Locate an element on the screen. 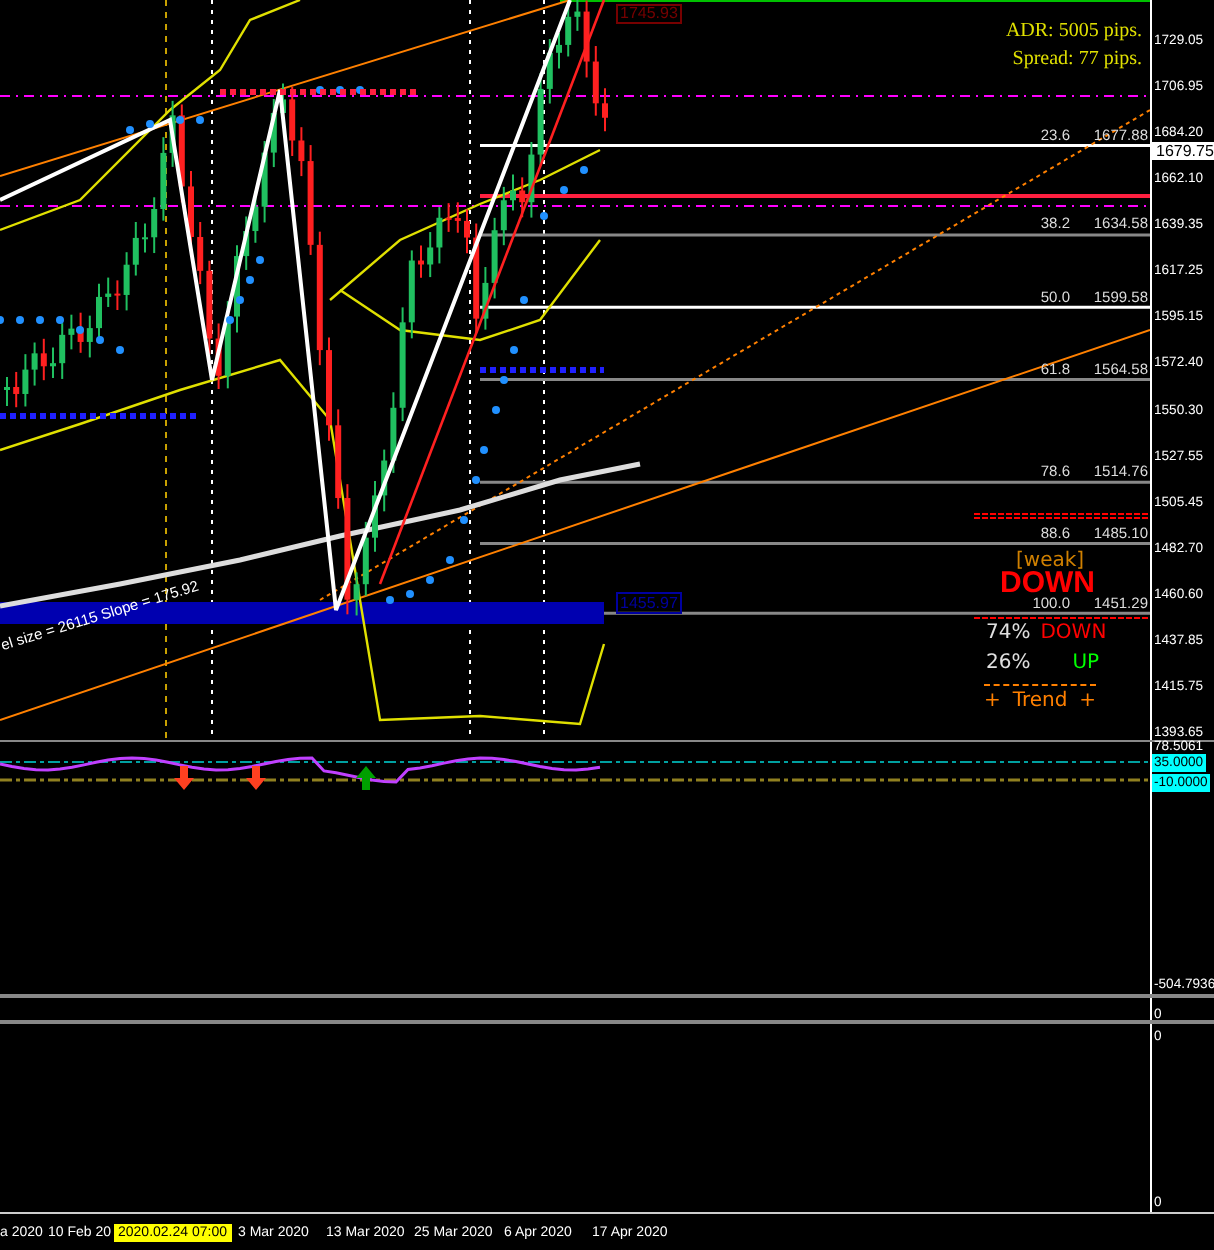 Image resolution: width=1214 pixels, height=1250 pixels. spread-label: Spread: 77 pips. is located at coordinates (1077, 60).